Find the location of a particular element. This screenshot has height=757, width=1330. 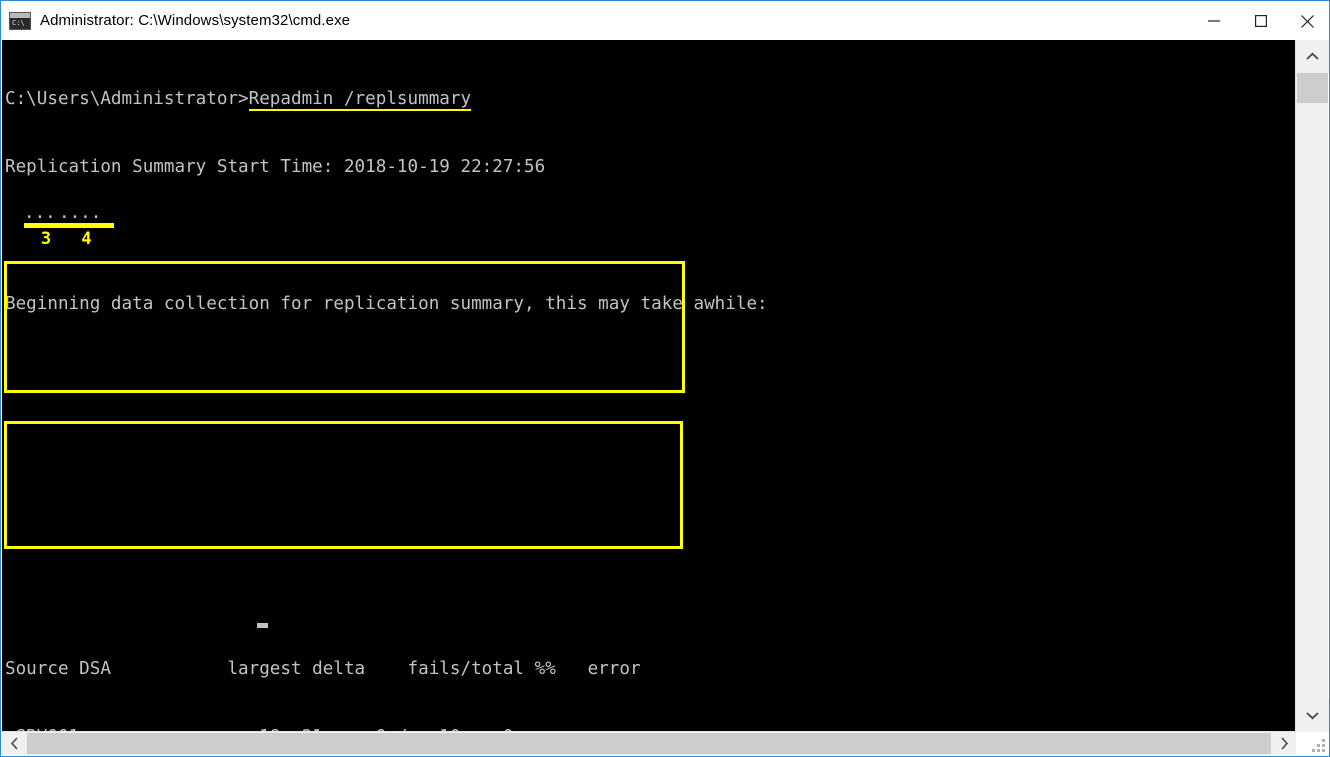

scroll-down-button is located at coordinates (1312, 715).